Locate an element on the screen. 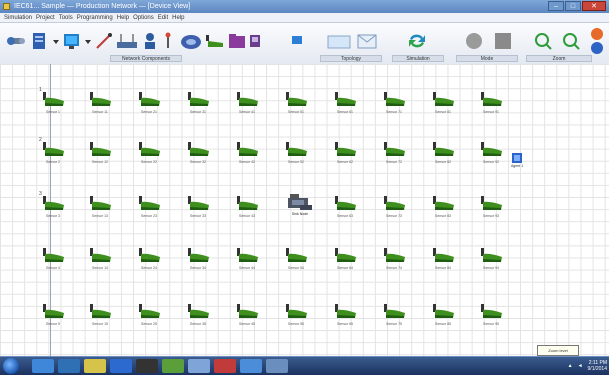 The width and height of the screenshot is (609, 375). tray-network-icon: ▲ is located at coordinates (570, 366).